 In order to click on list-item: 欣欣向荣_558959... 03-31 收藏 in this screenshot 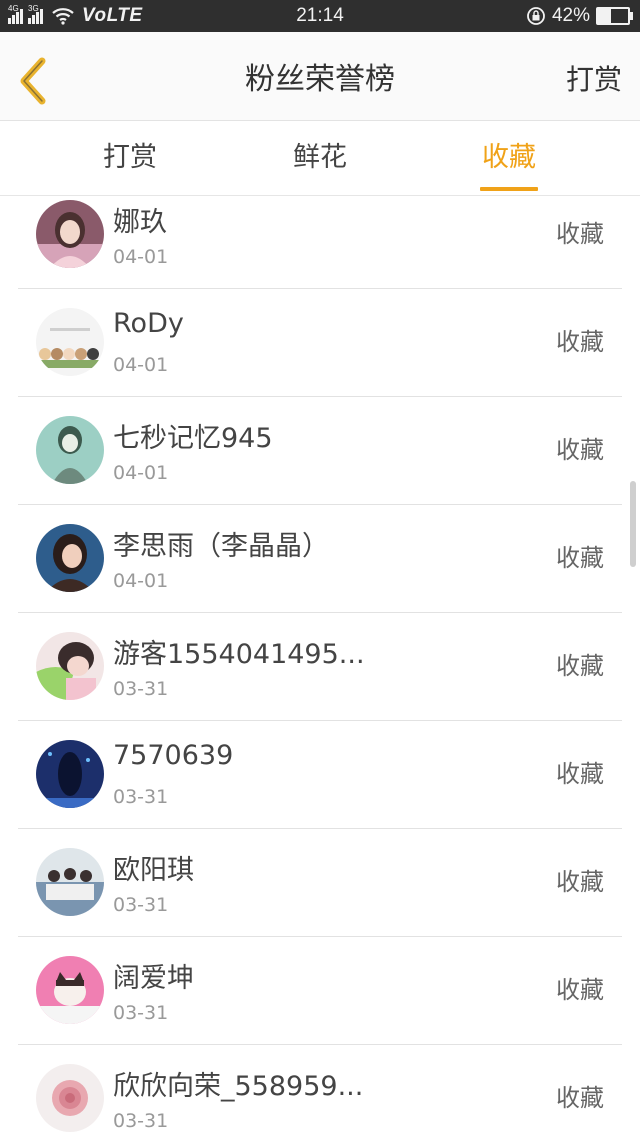, I will do `click(320, 1091)`.